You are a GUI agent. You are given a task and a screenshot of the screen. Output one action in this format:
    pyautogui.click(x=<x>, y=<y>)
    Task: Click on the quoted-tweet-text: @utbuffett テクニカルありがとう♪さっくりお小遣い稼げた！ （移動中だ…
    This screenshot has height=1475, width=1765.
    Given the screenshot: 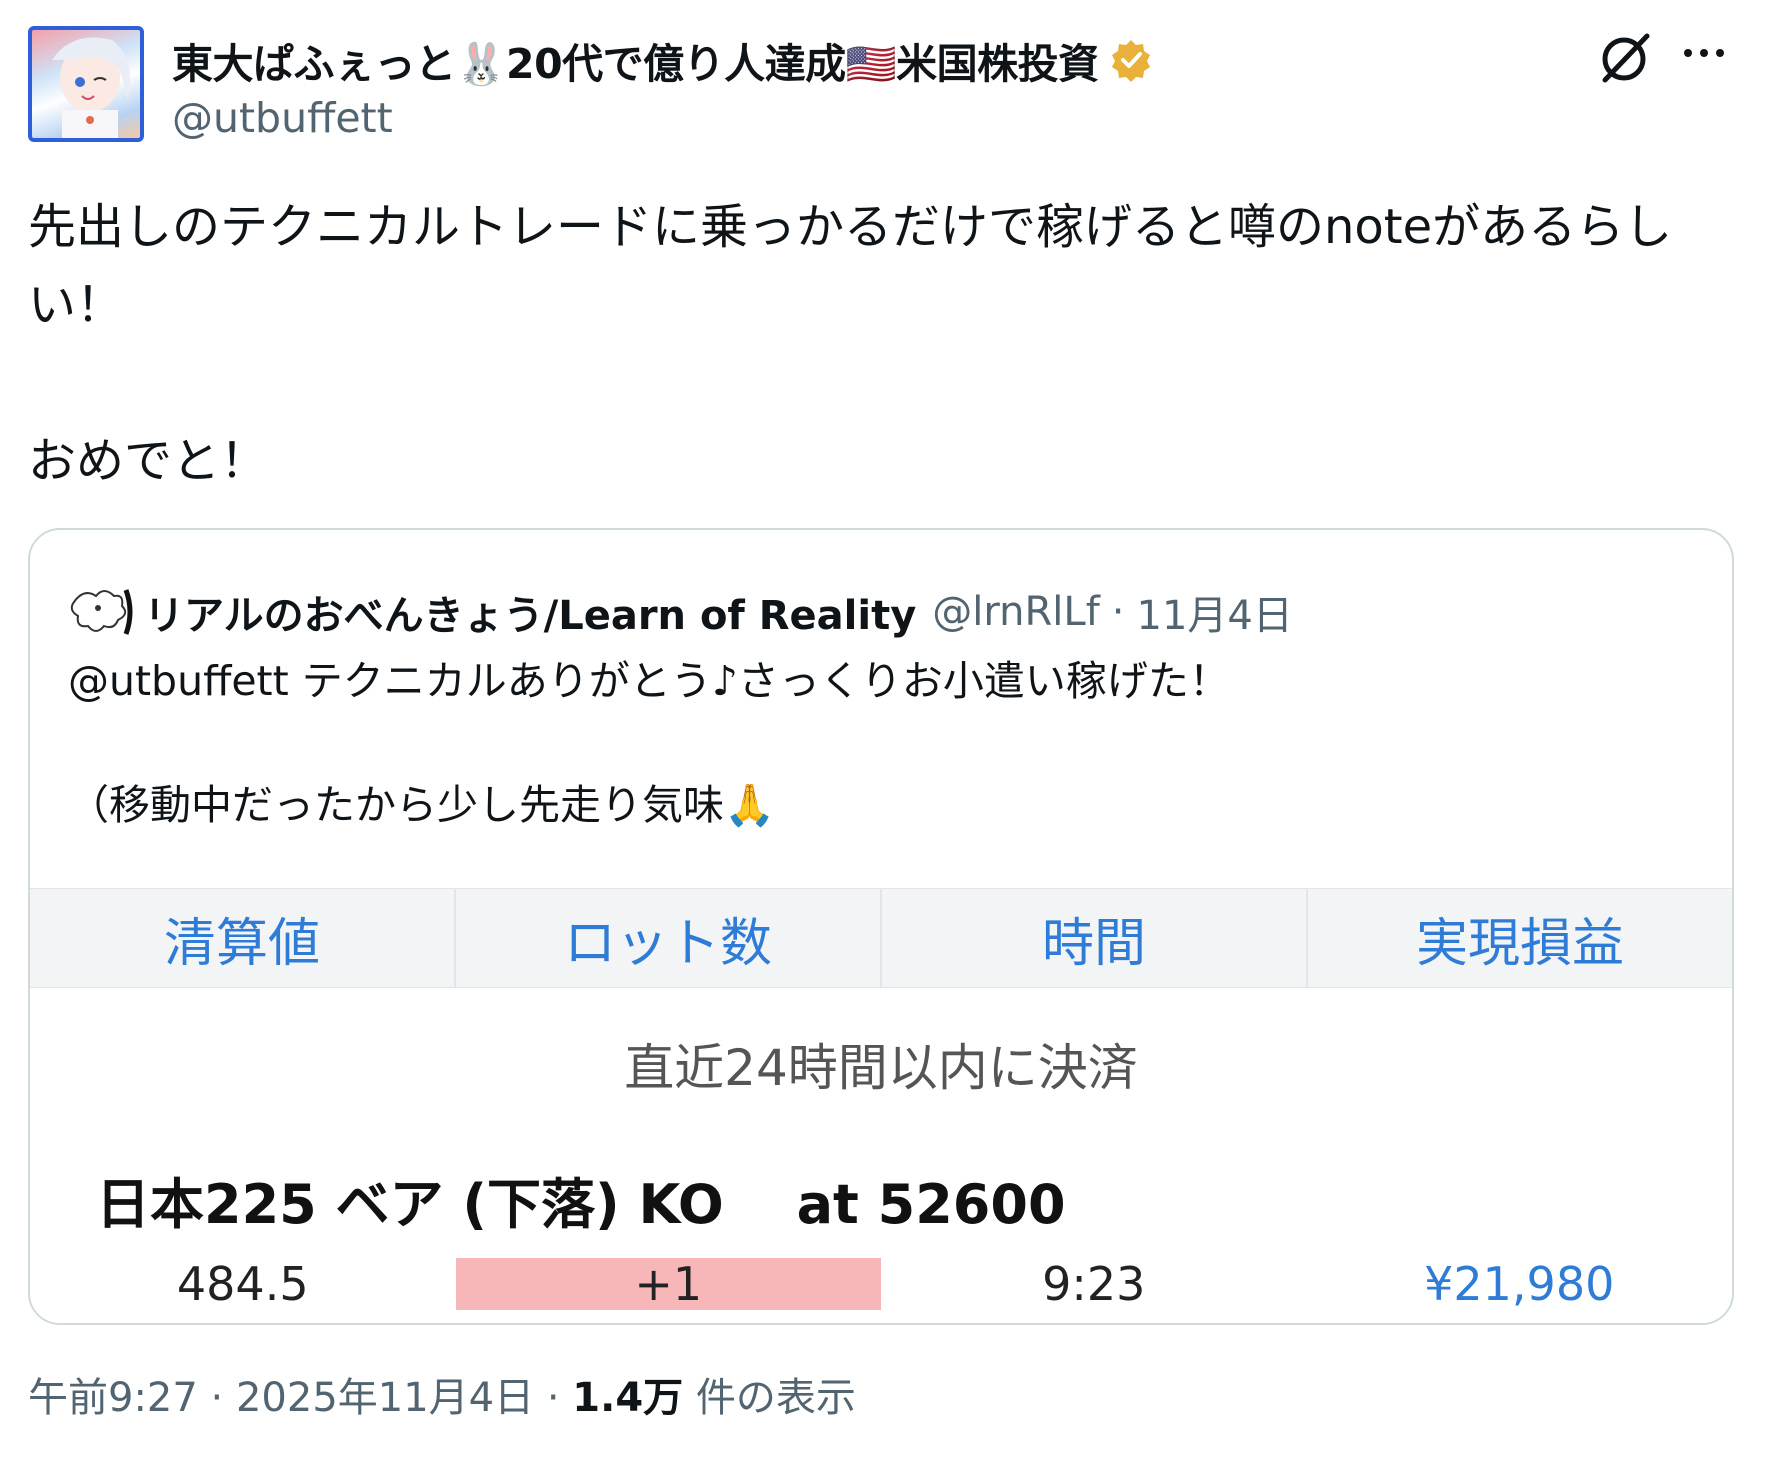 What is the action you would take?
    pyautogui.click(x=649, y=743)
    